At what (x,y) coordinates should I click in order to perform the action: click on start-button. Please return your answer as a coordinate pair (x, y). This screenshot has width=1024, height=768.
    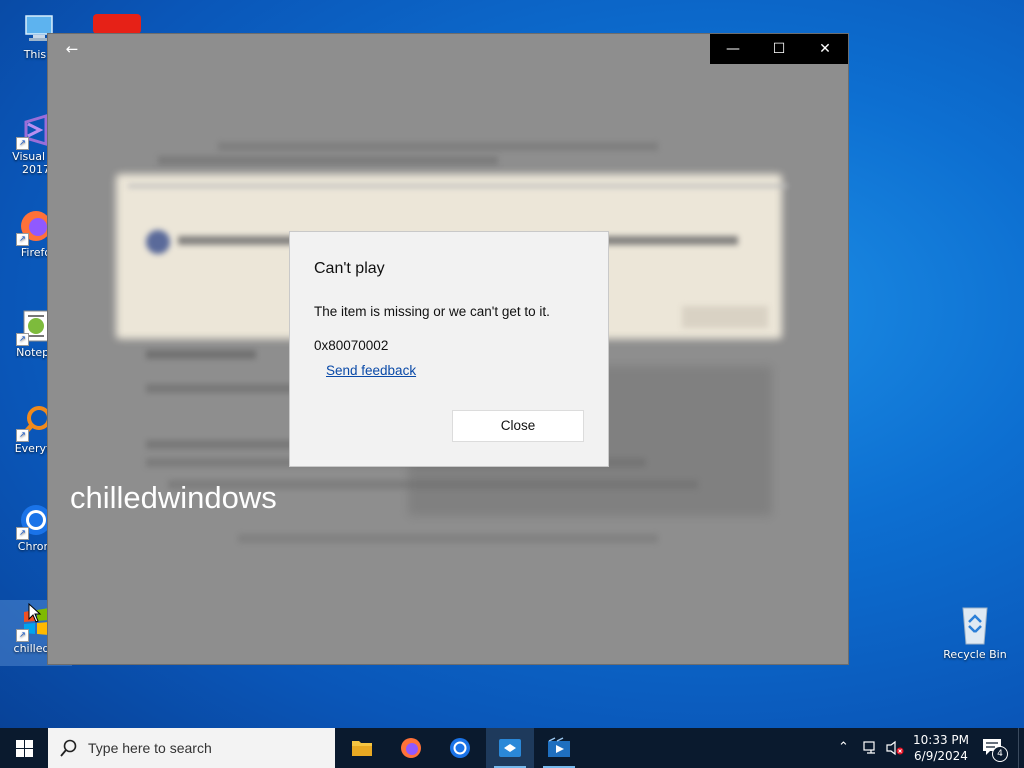
    Looking at the image, I should click on (24, 748).